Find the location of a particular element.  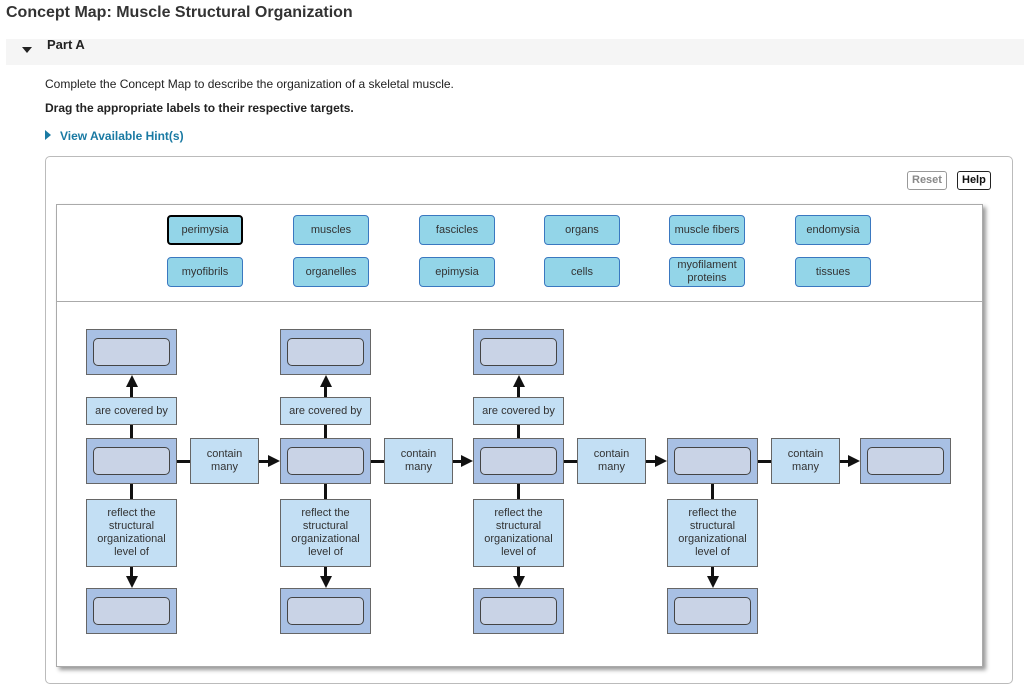

view-hints-link: View Available Hint(s) is located at coordinates (114, 136).